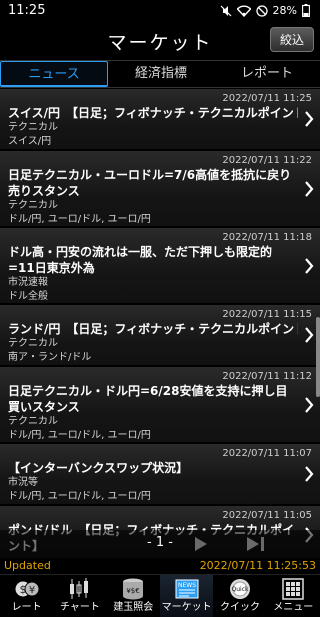 Image resolution: width=320 pixels, height=617 pixels. Describe the element at coordinates (267, 453) in the screenshot. I see `news-date: 2022/07/11 11:07` at that location.